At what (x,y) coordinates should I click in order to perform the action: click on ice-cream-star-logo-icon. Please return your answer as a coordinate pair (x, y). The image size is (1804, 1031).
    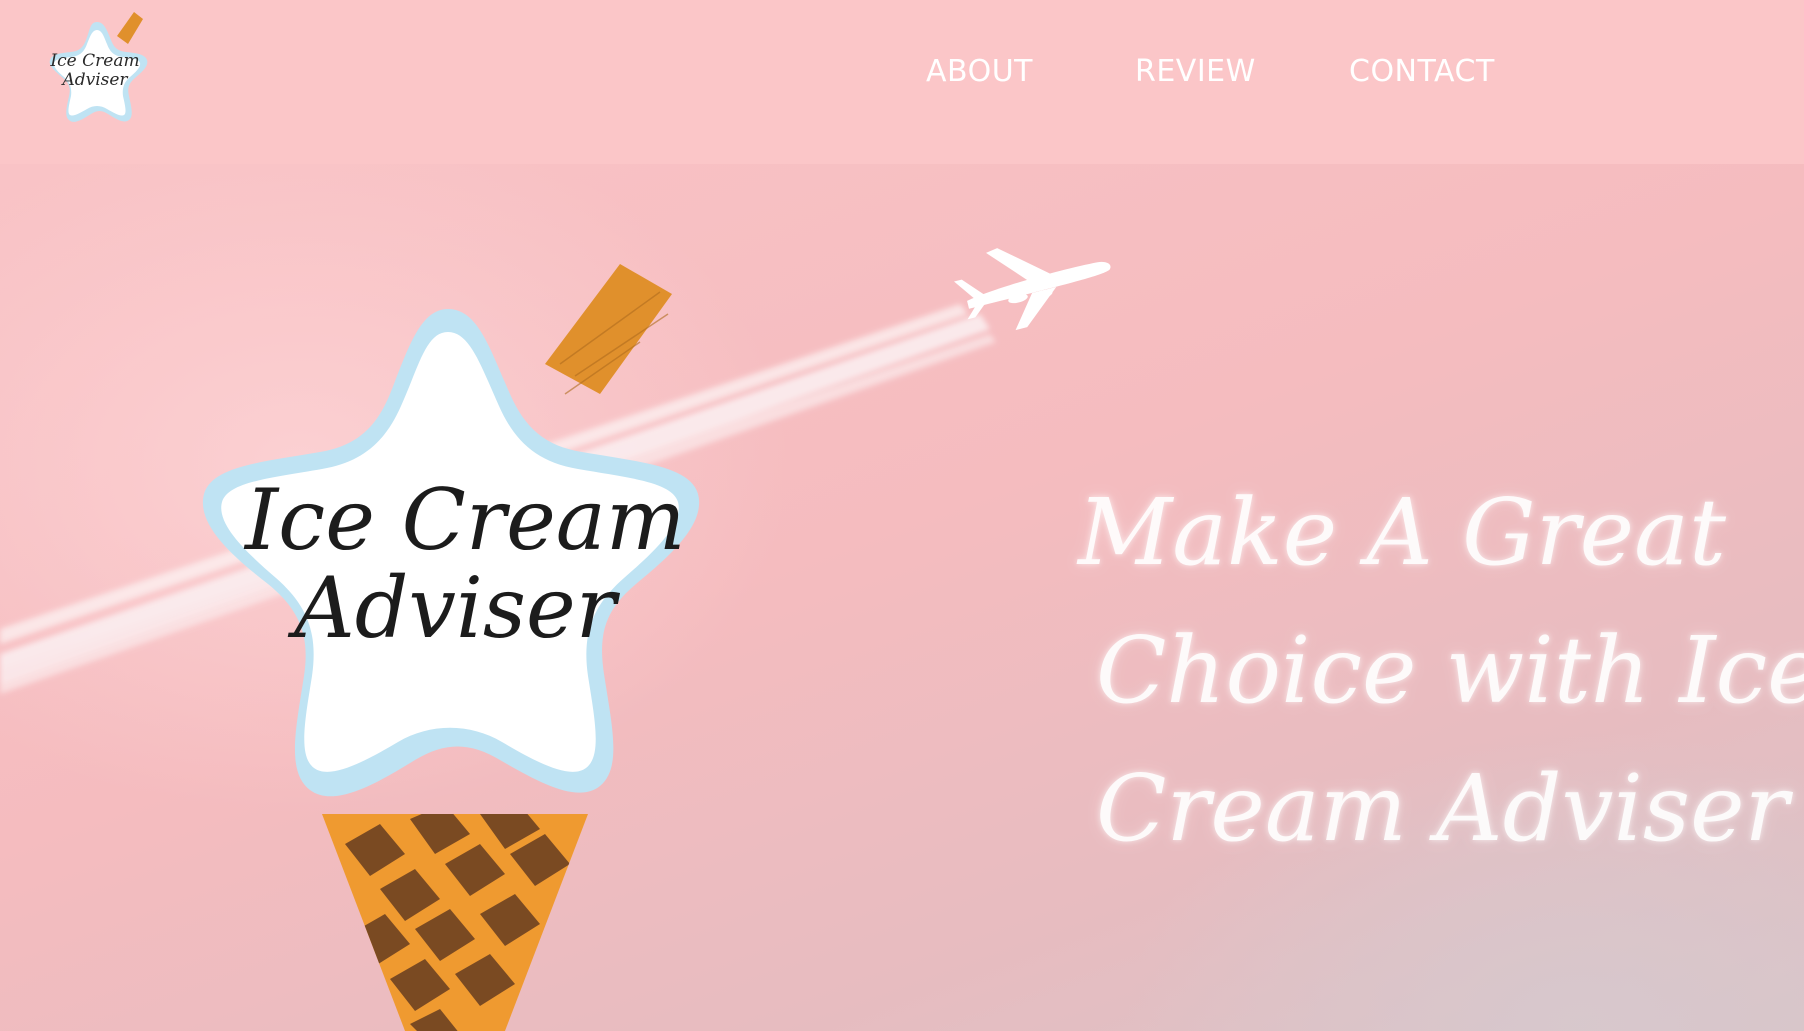
    Looking at the image, I should click on (98, 67).